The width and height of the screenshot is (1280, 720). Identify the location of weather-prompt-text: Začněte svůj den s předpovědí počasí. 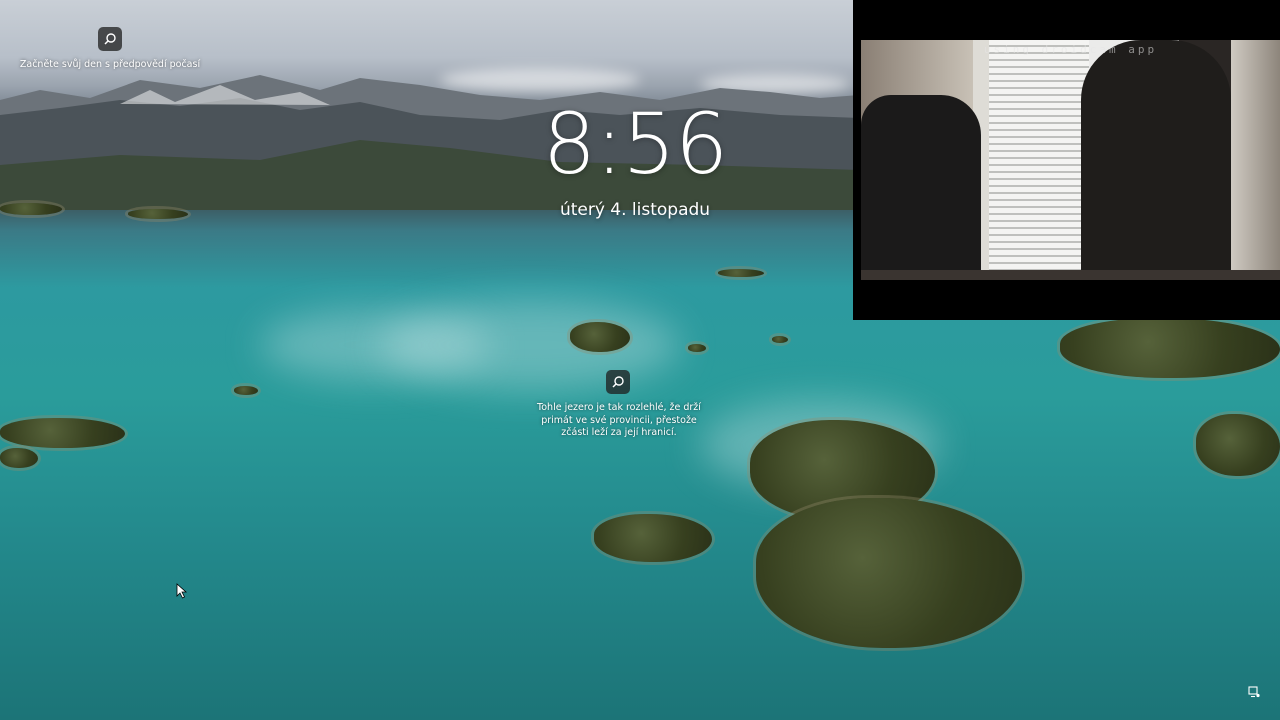
(110, 65).